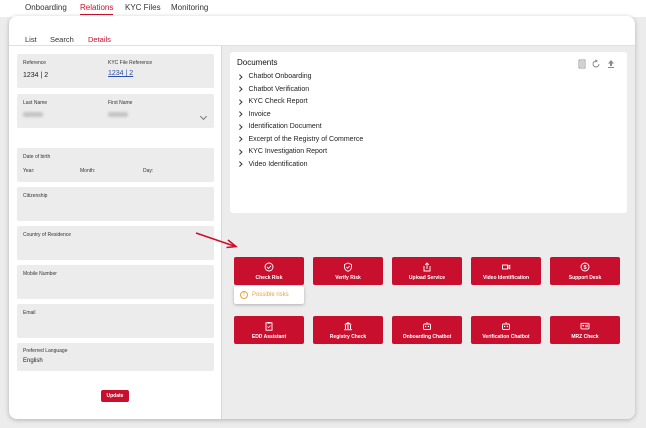  I want to click on upload-service-button: Upload Service, so click(427, 271).